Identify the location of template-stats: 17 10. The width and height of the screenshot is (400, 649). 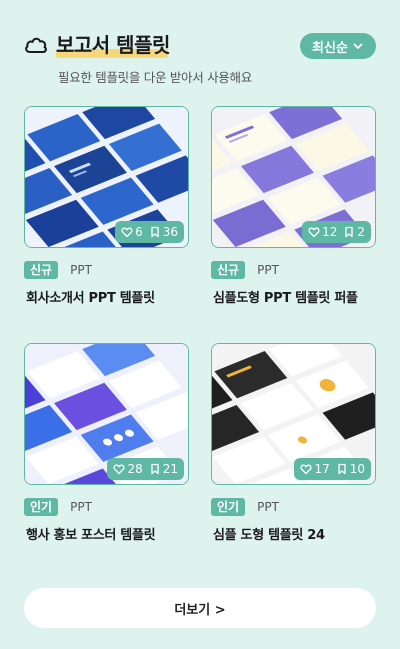
(332, 469).